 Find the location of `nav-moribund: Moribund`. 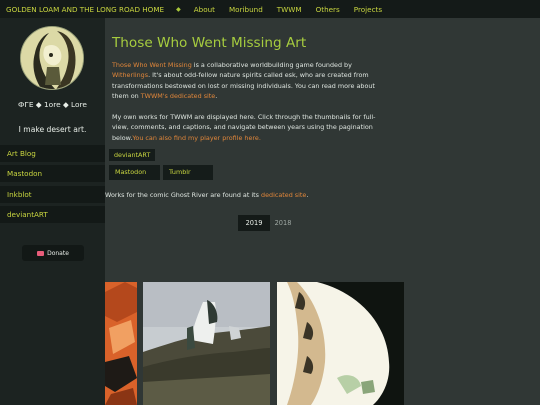

nav-moribund: Moribund is located at coordinates (246, 9).